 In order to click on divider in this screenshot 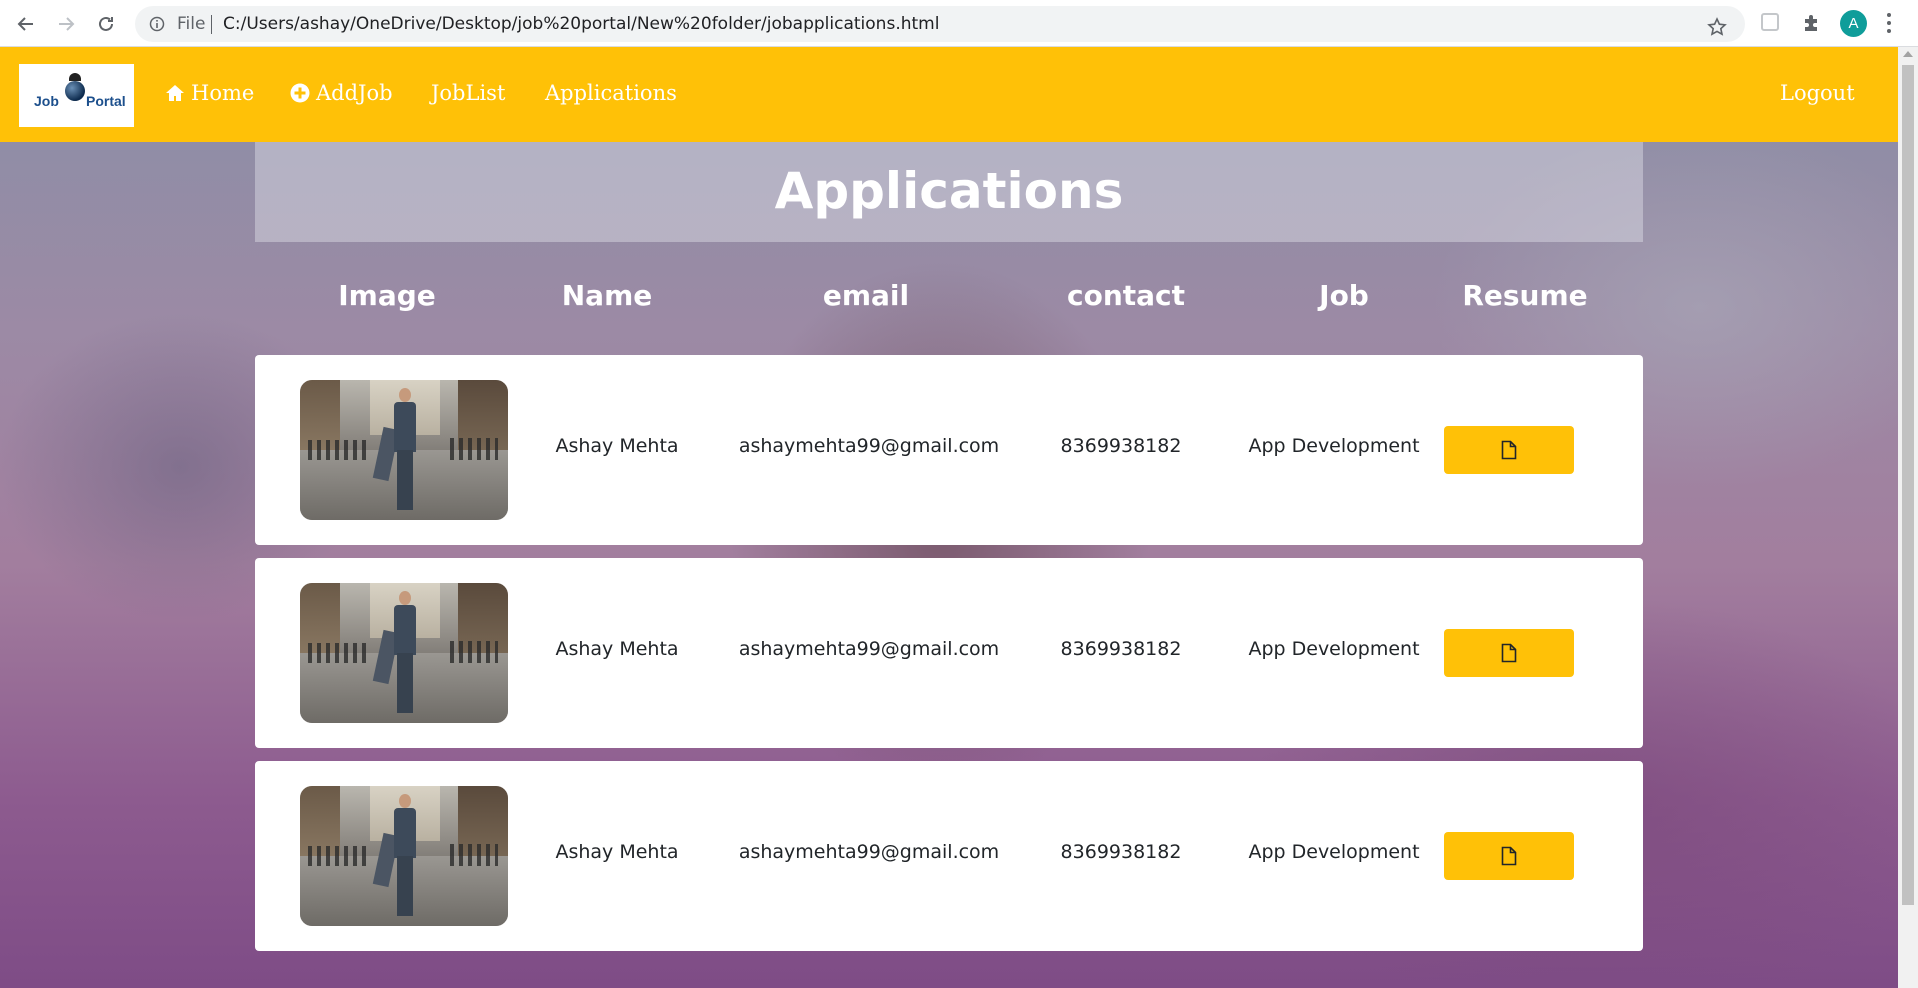, I will do `click(211, 24)`.